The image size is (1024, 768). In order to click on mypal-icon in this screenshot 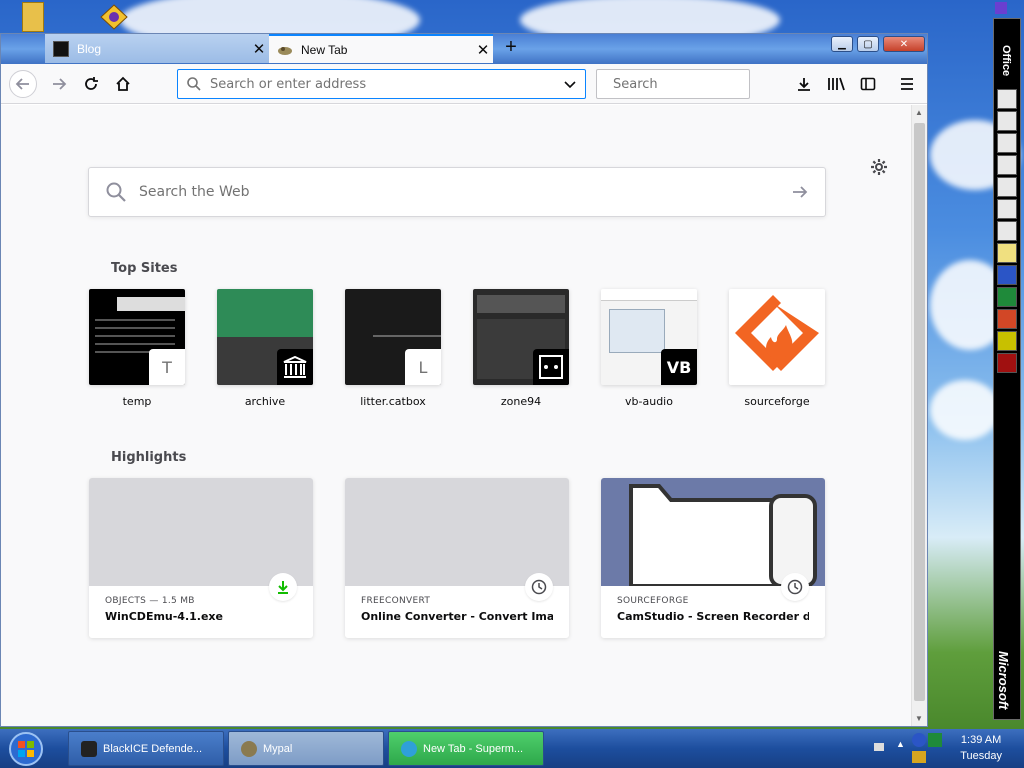, I will do `click(249, 748)`.